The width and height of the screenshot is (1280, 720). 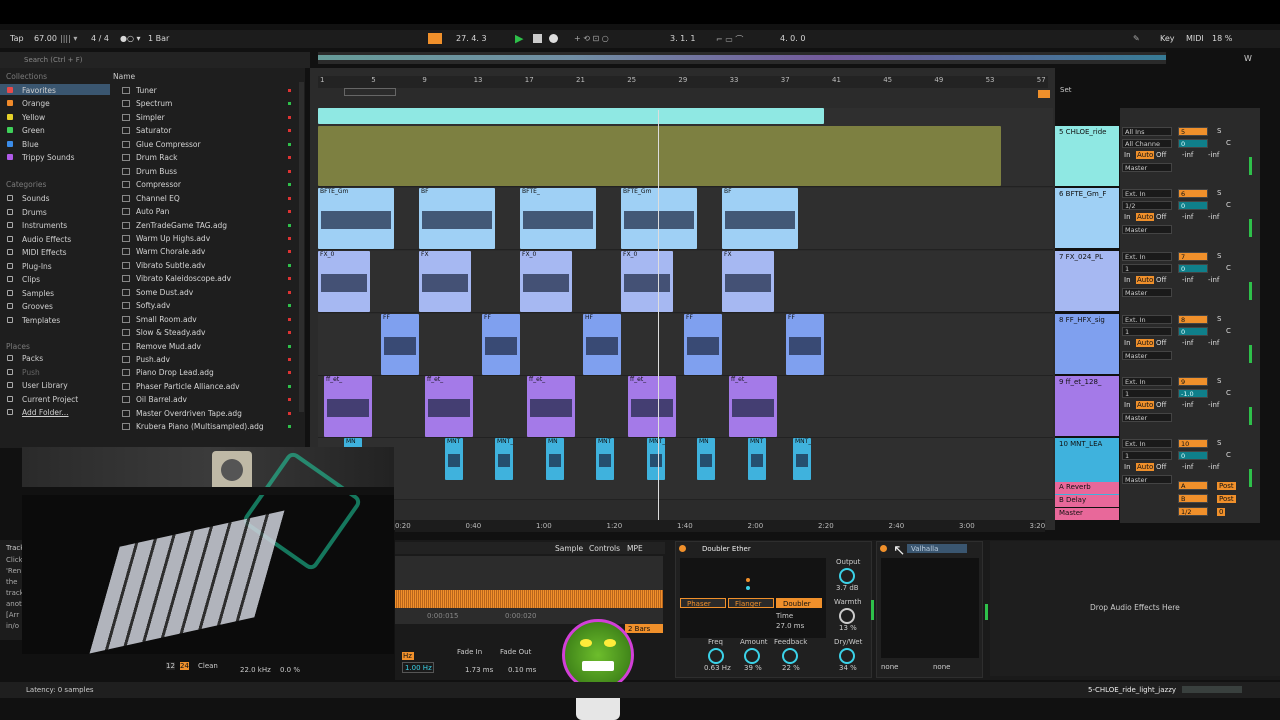 I want to click on collection-item: Trippy Sounds, so click(x=48, y=157).